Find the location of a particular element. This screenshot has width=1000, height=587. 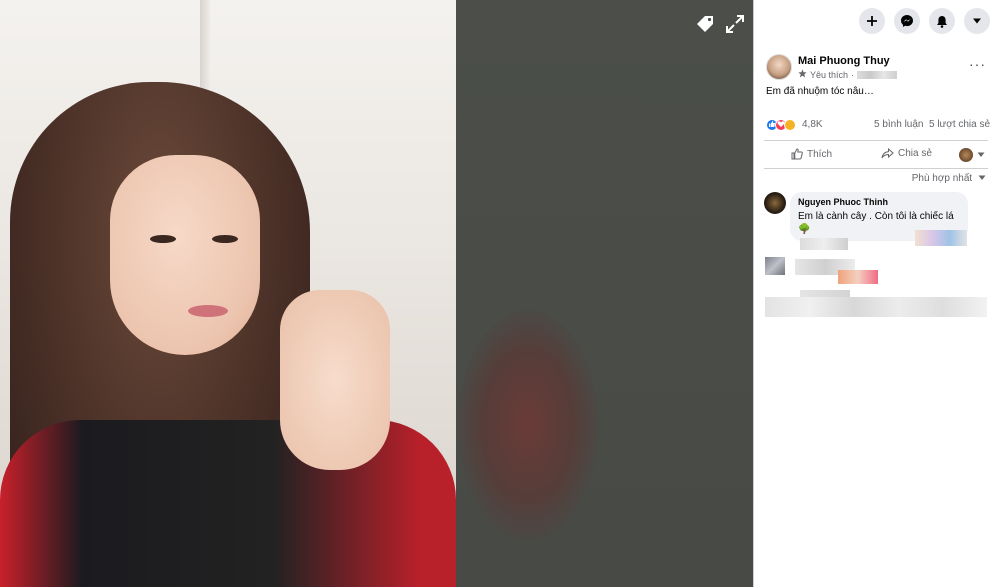

reaction-count: 4,8K is located at coordinates (812, 124).